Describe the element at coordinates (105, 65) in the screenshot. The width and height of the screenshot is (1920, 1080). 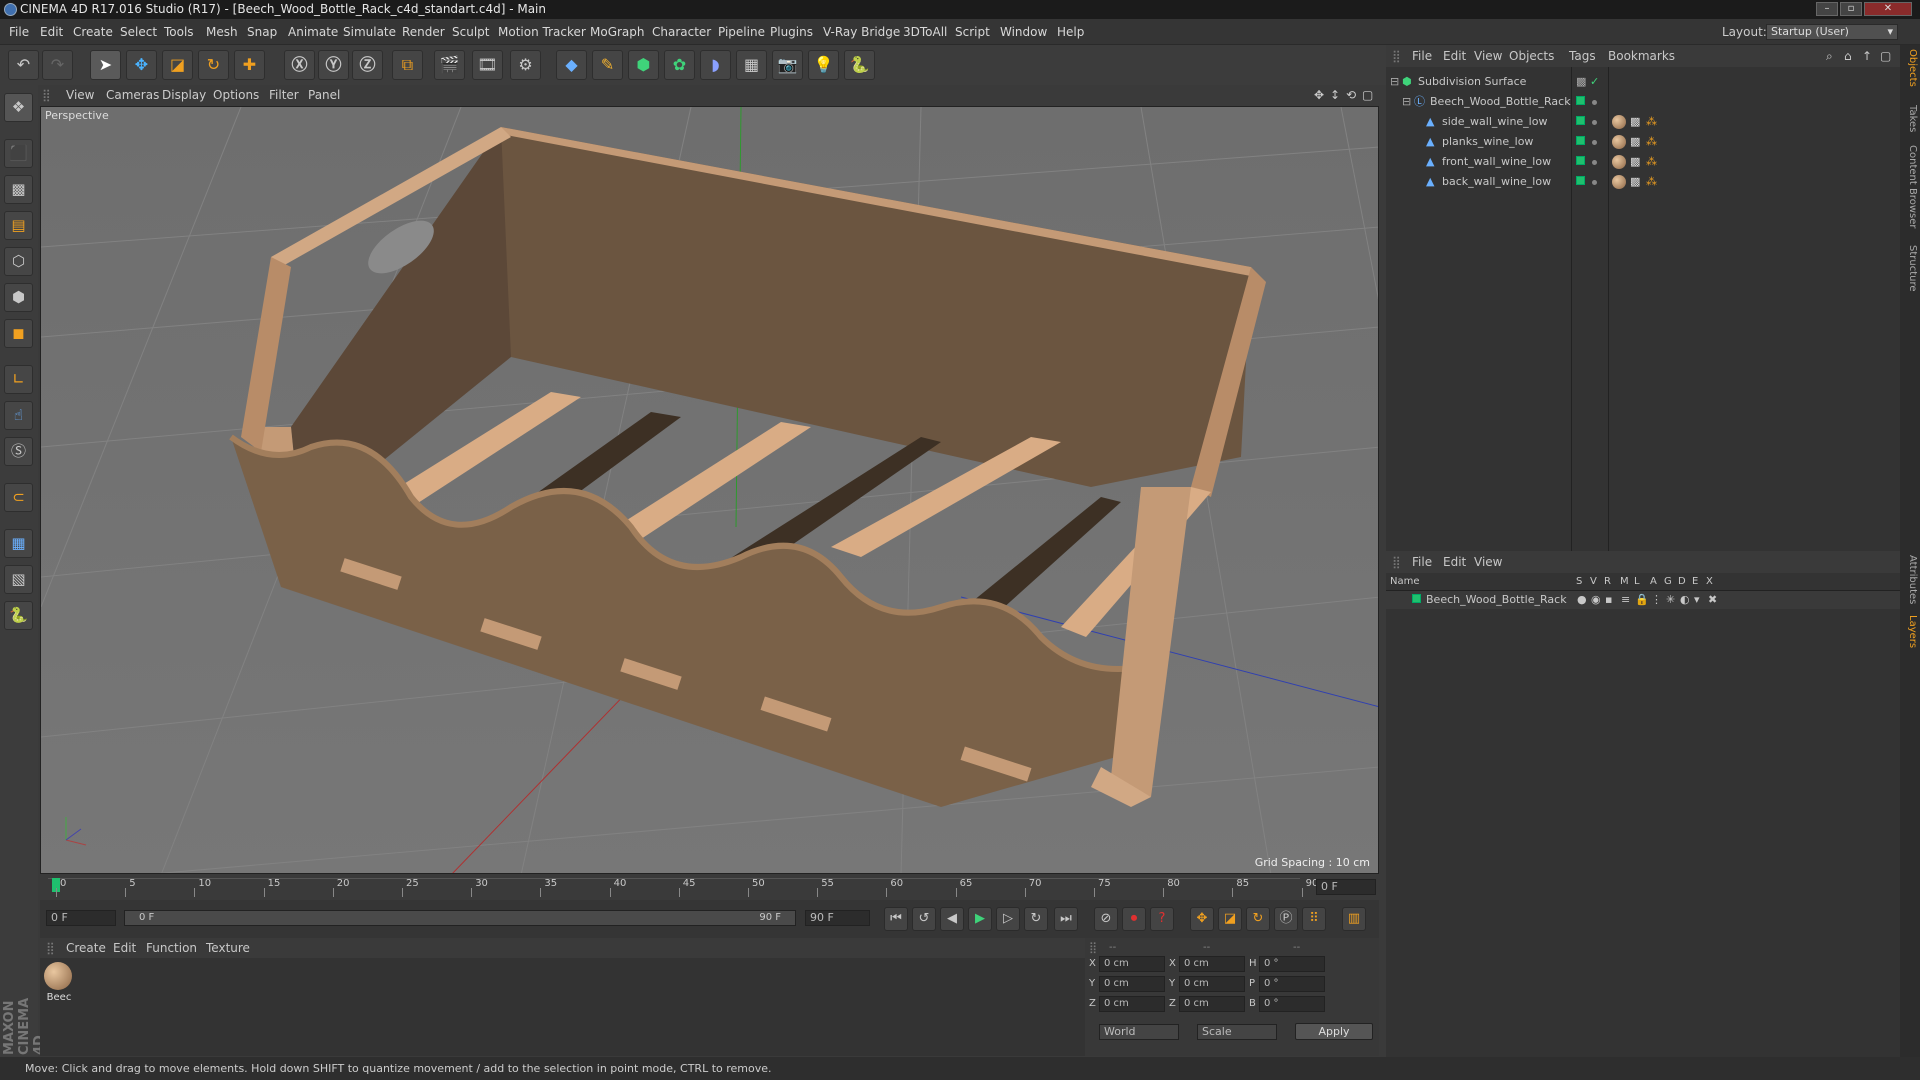
I see `select-arrow-icon: ➤` at that location.